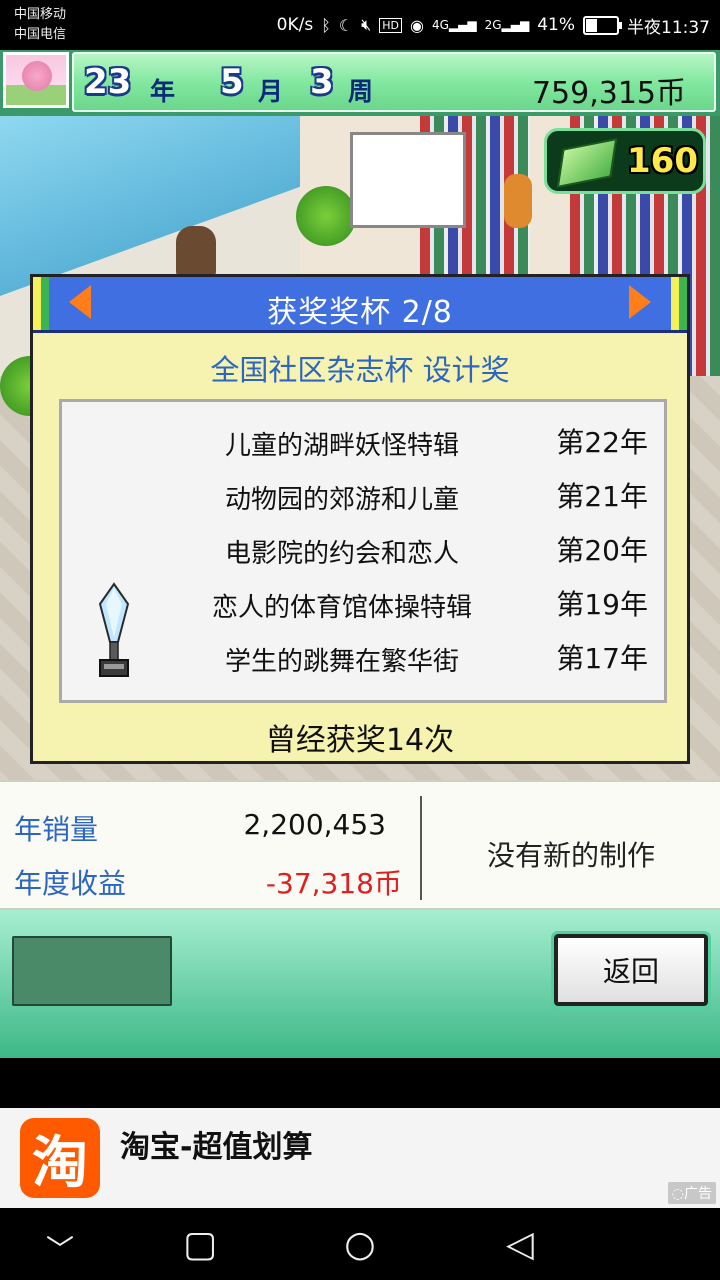  What do you see at coordinates (60, 1158) in the screenshot?
I see `taobao-logo-icon: 淘` at bounding box center [60, 1158].